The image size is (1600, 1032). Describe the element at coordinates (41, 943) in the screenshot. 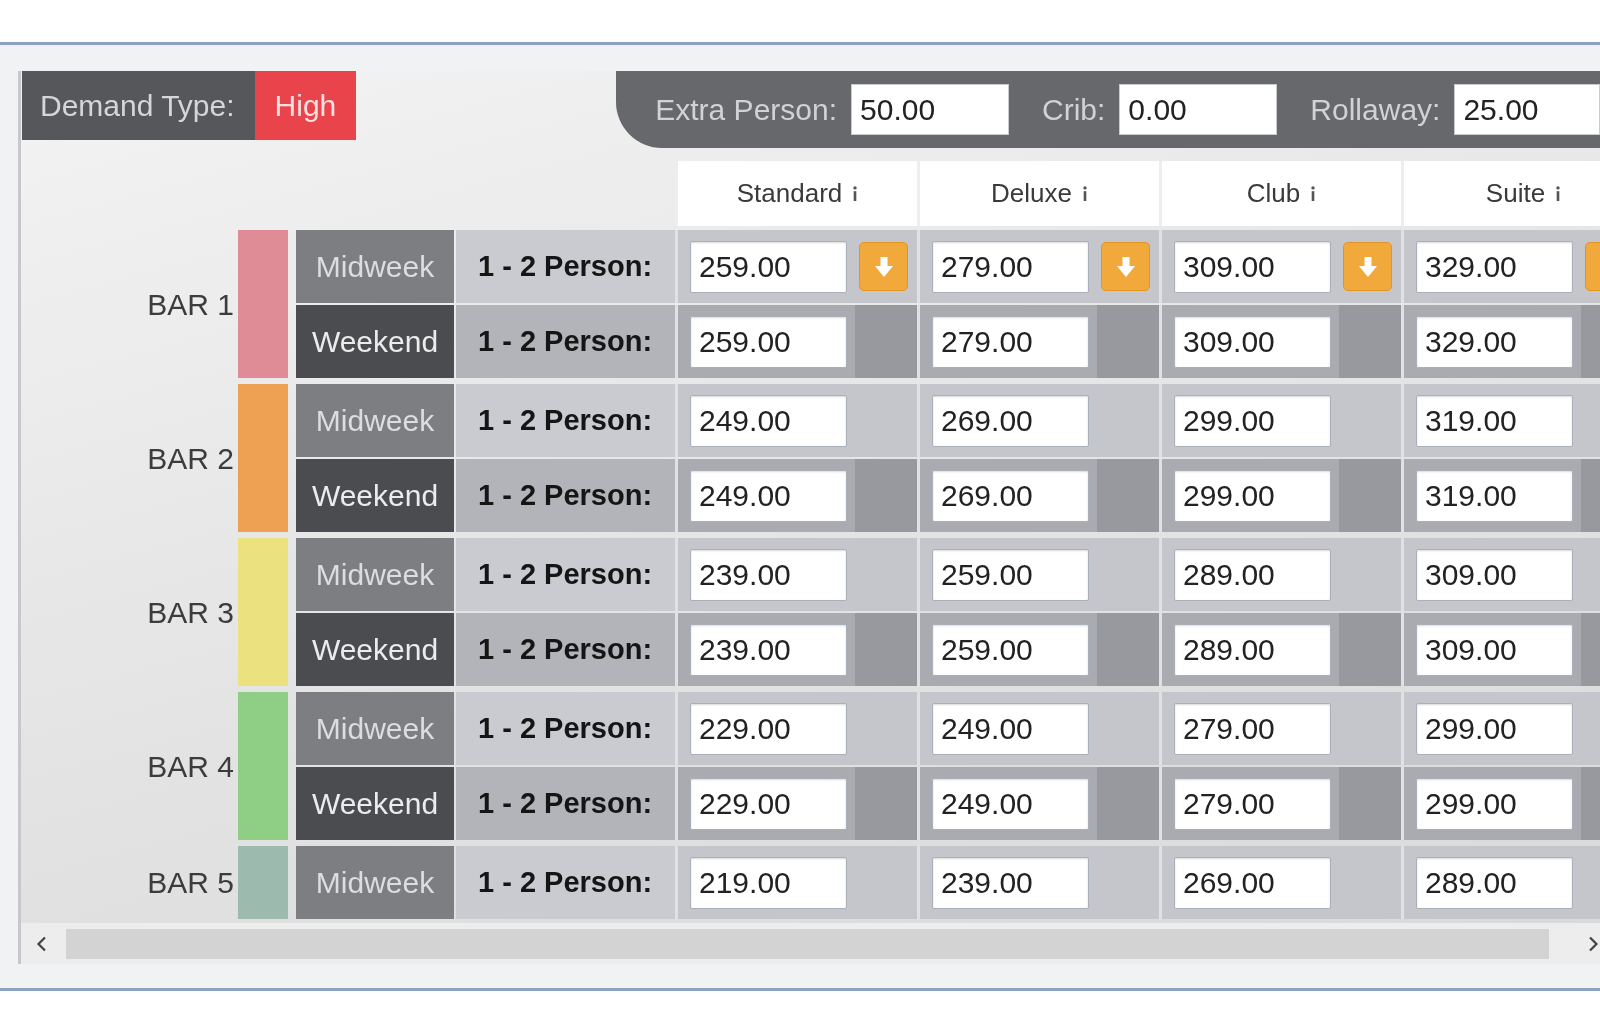

I see `scroll-left-icon` at that location.